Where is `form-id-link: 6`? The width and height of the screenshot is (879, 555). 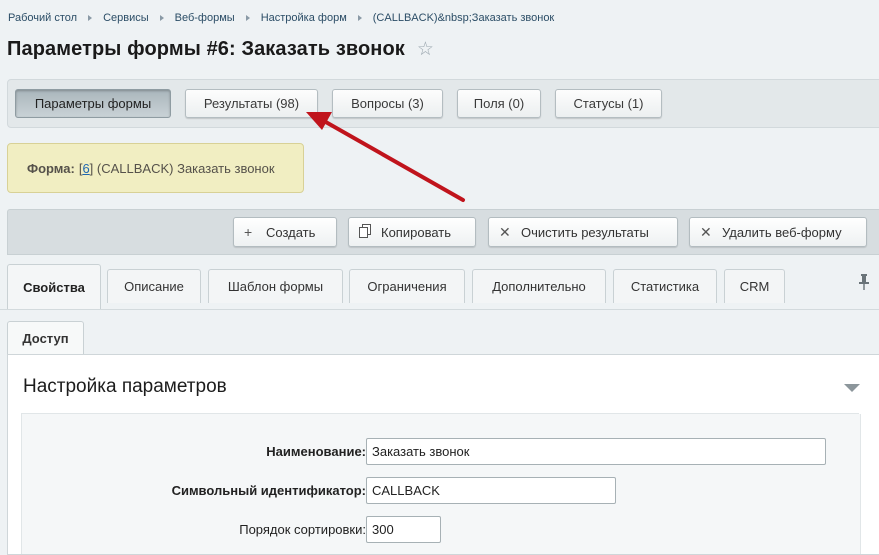 form-id-link: 6 is located at coordinates (85, 168).